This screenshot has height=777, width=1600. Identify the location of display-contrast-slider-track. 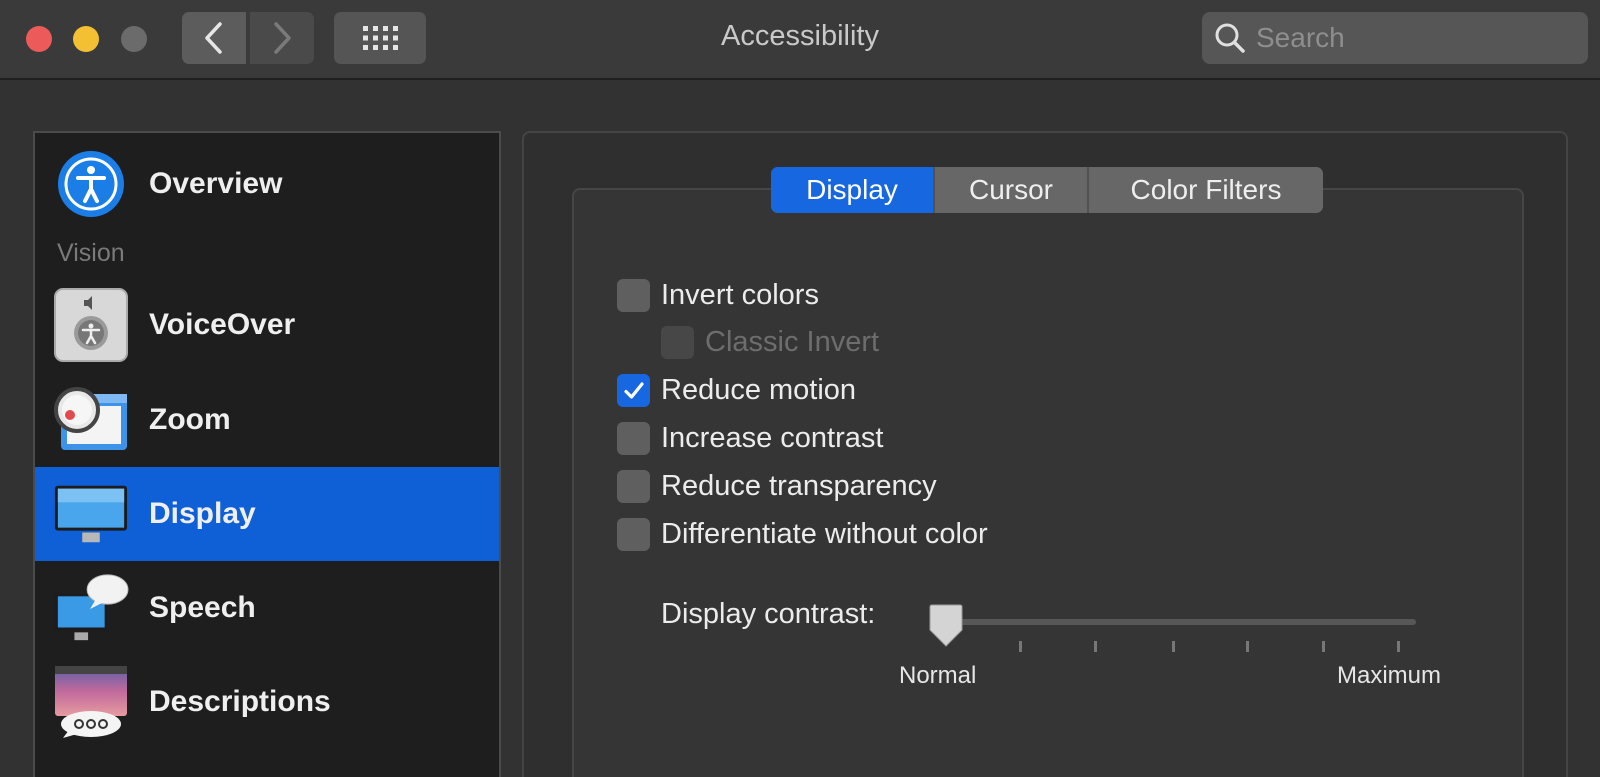
(1178, 622).